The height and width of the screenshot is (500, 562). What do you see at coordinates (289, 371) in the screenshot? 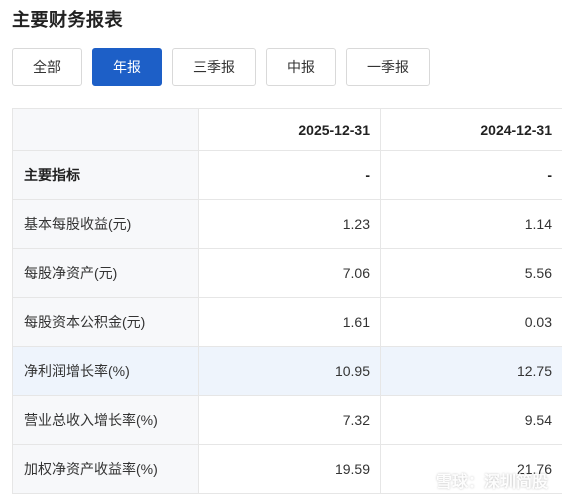
I see `cell-value: 10.95` at bounding box center [289, 371].